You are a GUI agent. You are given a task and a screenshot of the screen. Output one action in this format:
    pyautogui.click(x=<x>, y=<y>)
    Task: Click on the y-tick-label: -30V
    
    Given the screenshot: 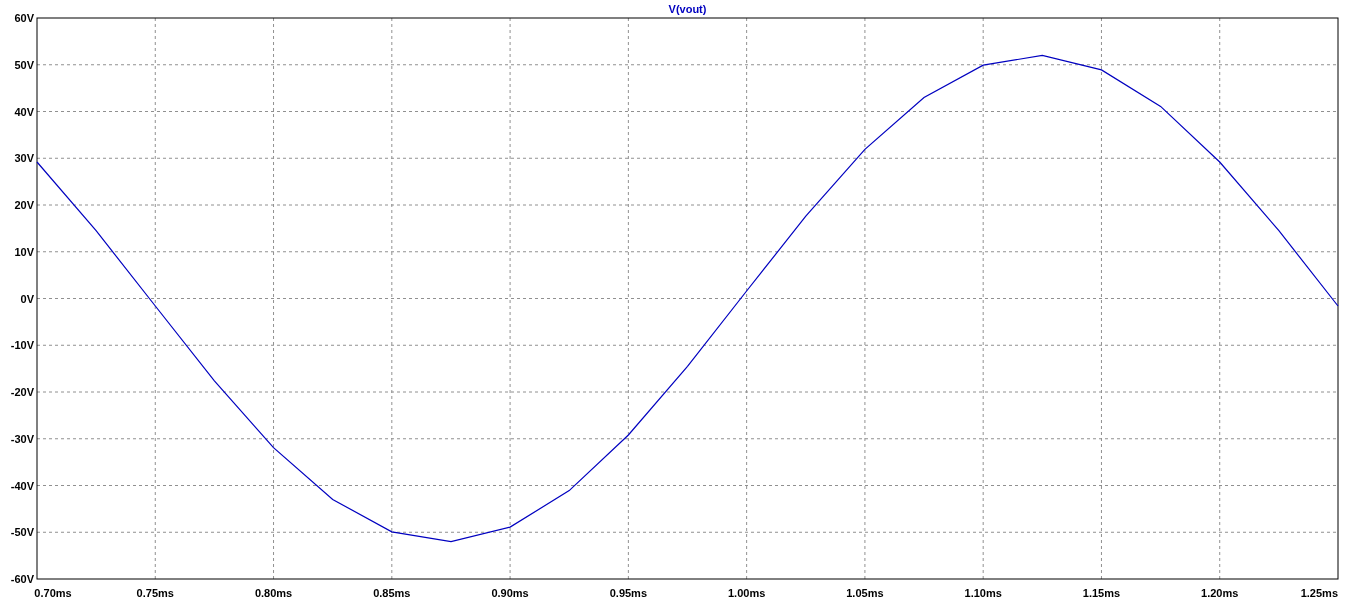 What is the action you would take?
    pyautogui.click(x=22, y=438)
    